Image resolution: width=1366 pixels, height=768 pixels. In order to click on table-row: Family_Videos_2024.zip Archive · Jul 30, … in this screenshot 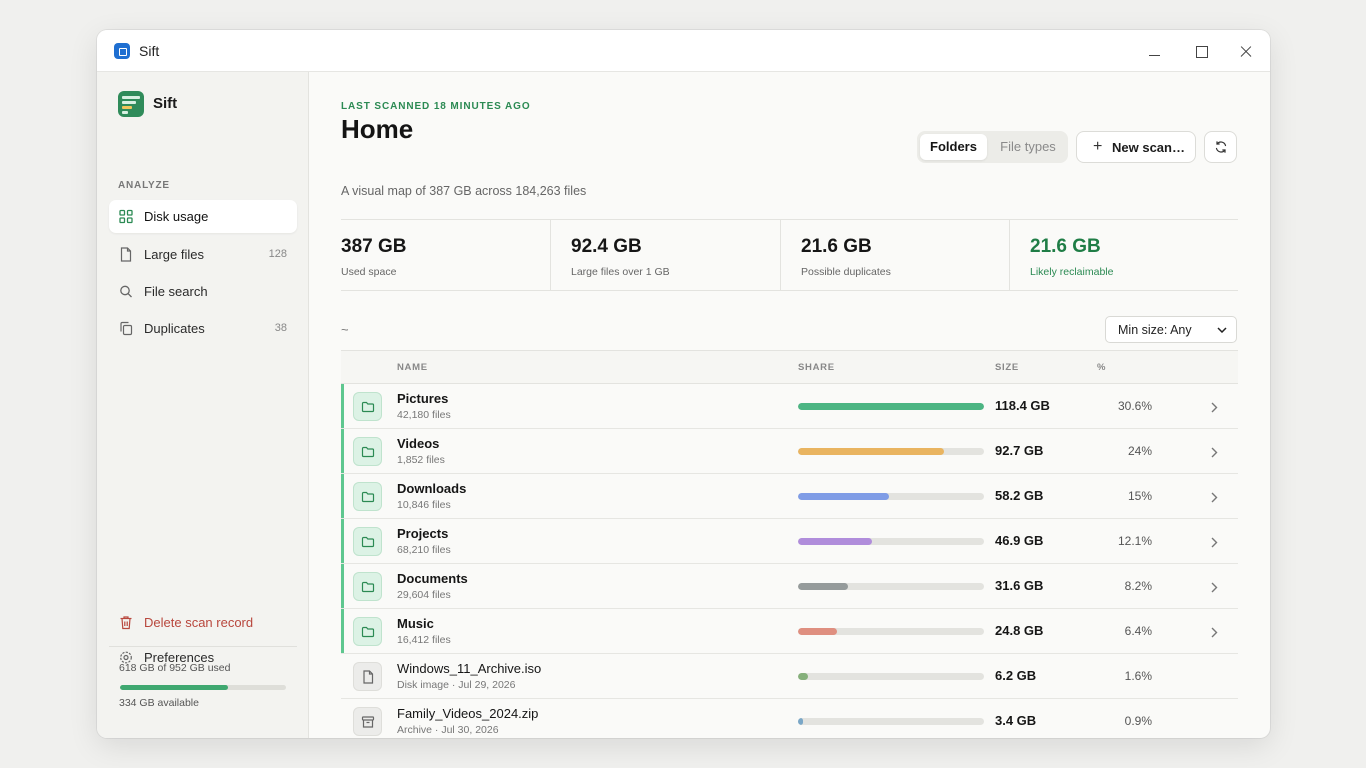, I will do `click(789, 718)`.